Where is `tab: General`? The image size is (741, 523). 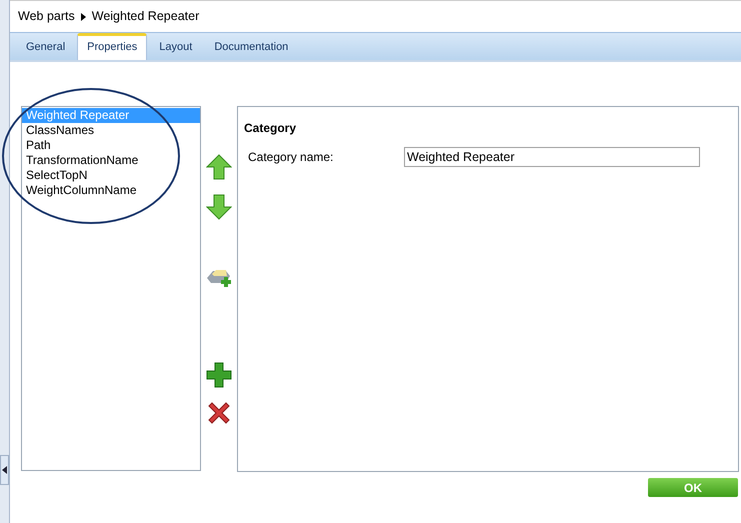 tab: General is located at coordinates (46, 47).